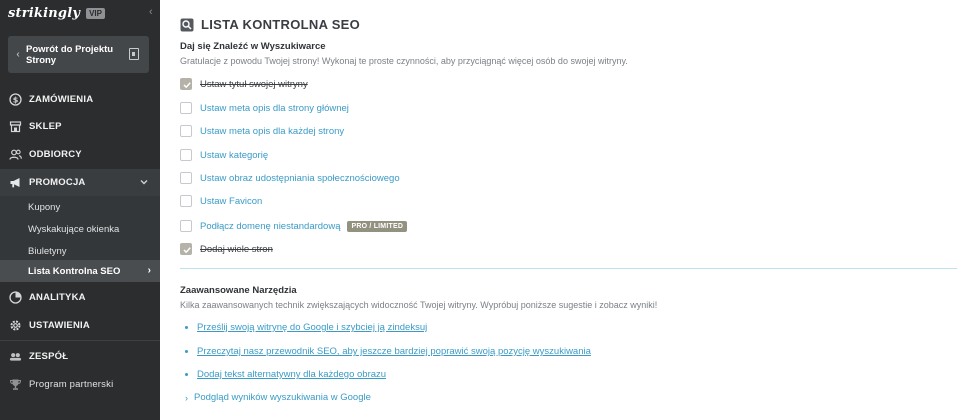 The image size is (957, 420). I want to click on chevron-left-icon: ‹, so click(18, 54).